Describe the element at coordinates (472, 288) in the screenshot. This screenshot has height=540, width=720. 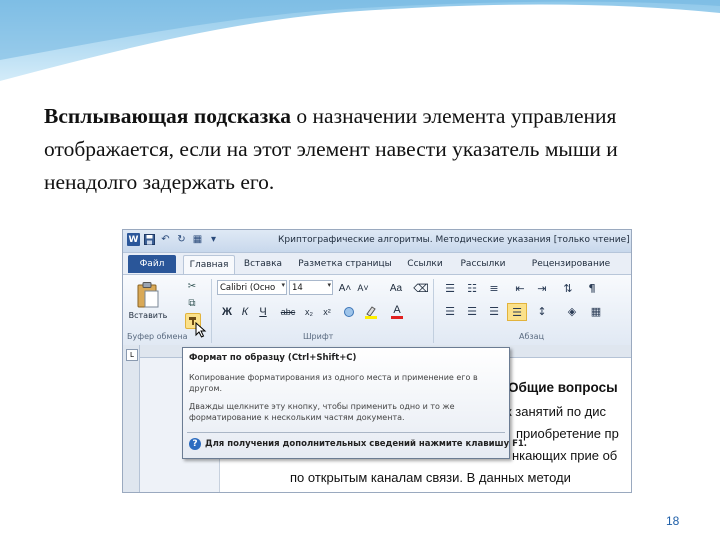
I see `numbering-icon: ☷` at that location.